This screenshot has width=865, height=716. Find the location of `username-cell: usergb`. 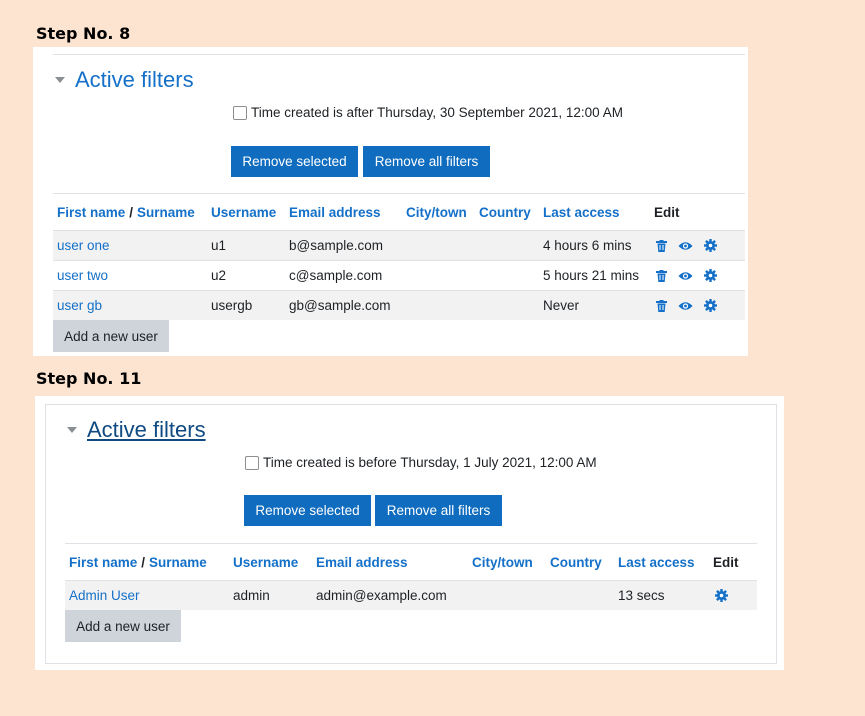

username-cell: usergb is located at coordinates (232, 305).